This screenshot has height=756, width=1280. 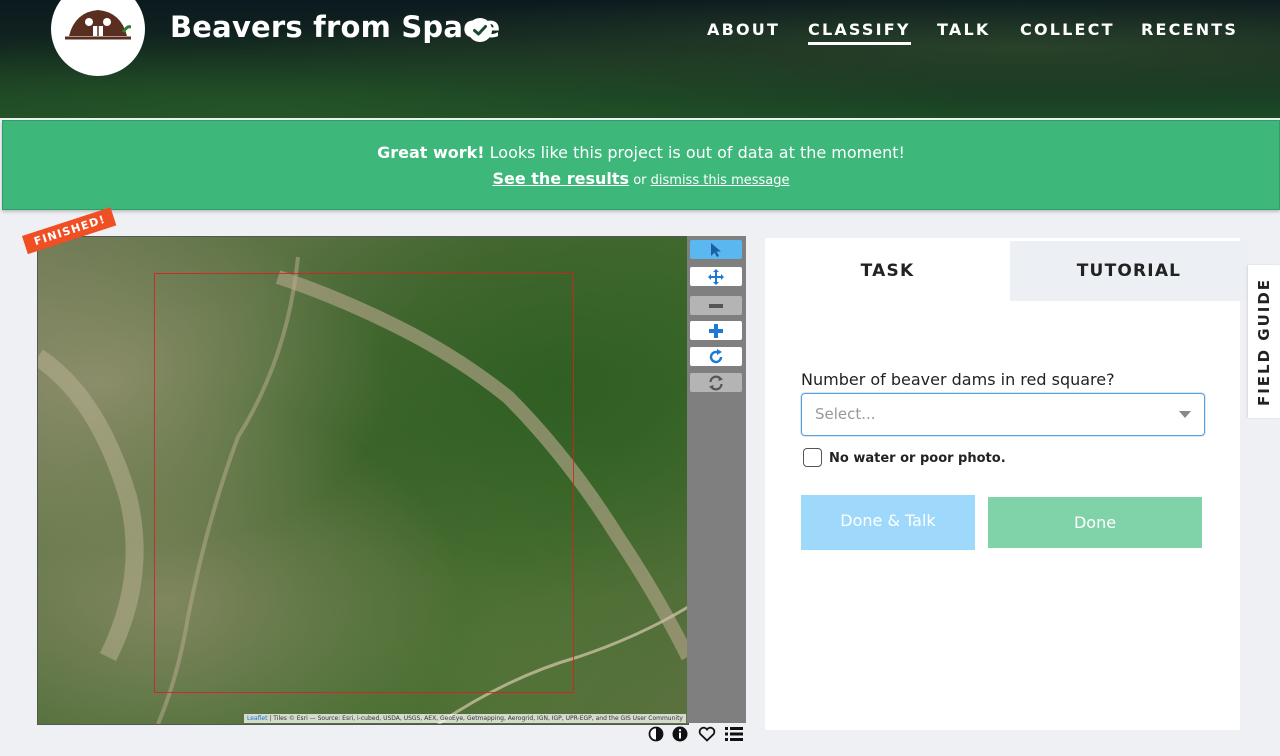 I want to click on field-guide-tab: FIELD GUIDE, so click(x=1264, y=341).